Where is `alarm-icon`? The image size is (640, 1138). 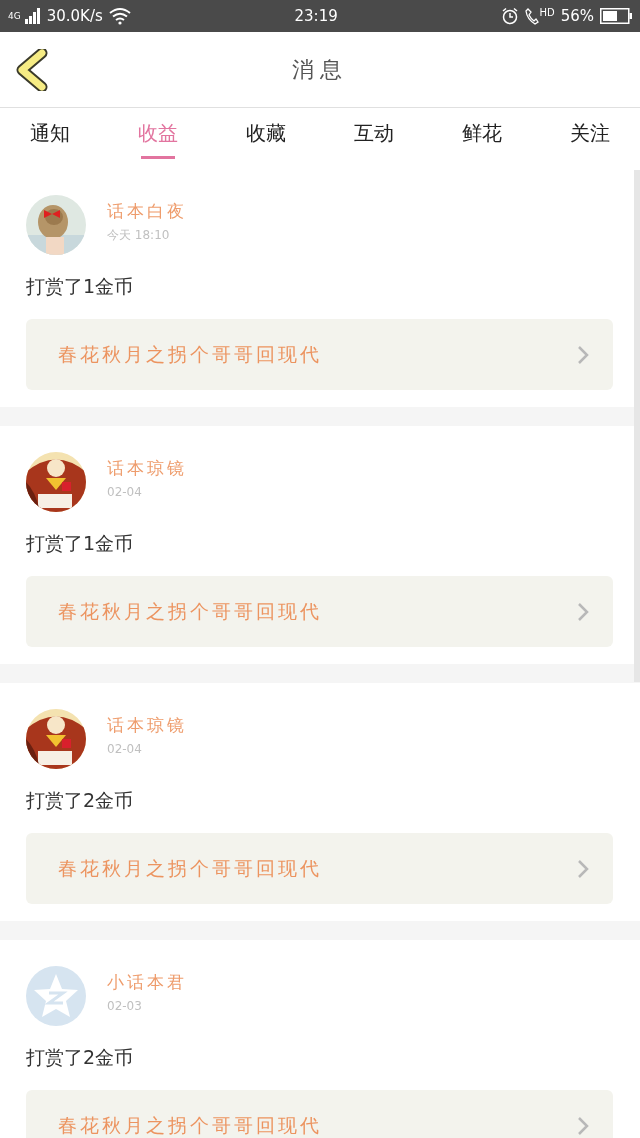 alarm-icon is located at coordinates (510, 16).